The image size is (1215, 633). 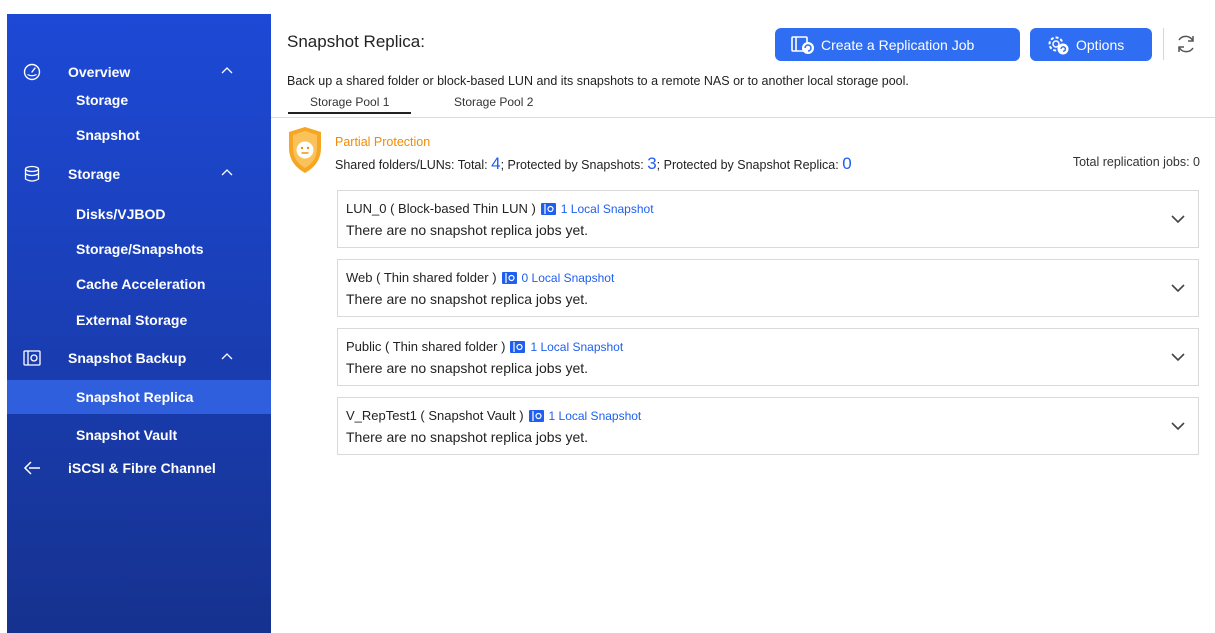 What do you see at coordinates (305, 150) in the screenshot?
I see `warning-shield-icon` at bounding box center [305, 150].